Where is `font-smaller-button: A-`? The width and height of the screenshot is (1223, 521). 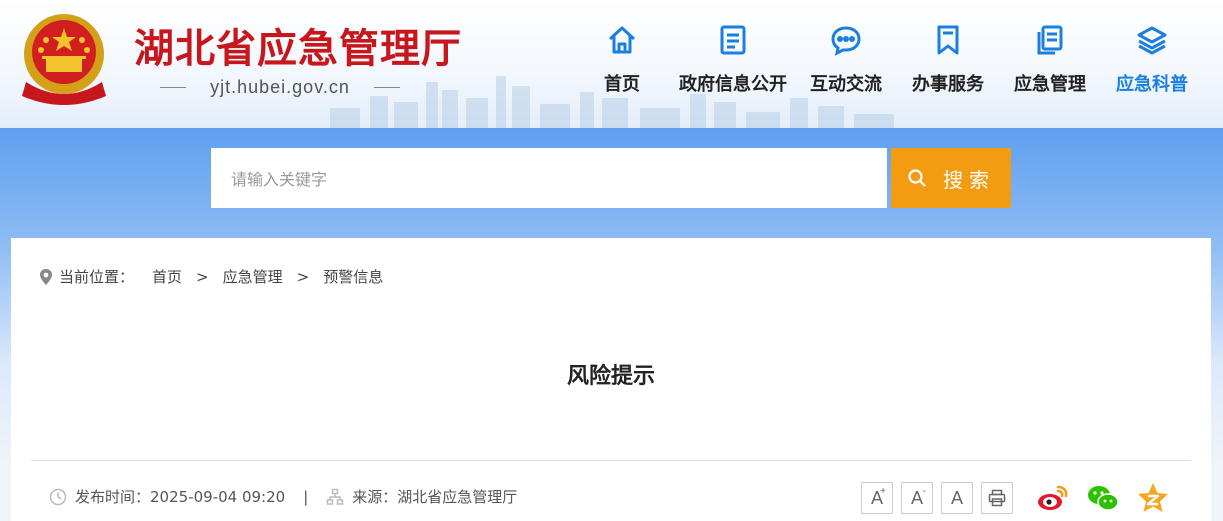 font-smaller-button: A- is located at coordinates (917, 498).